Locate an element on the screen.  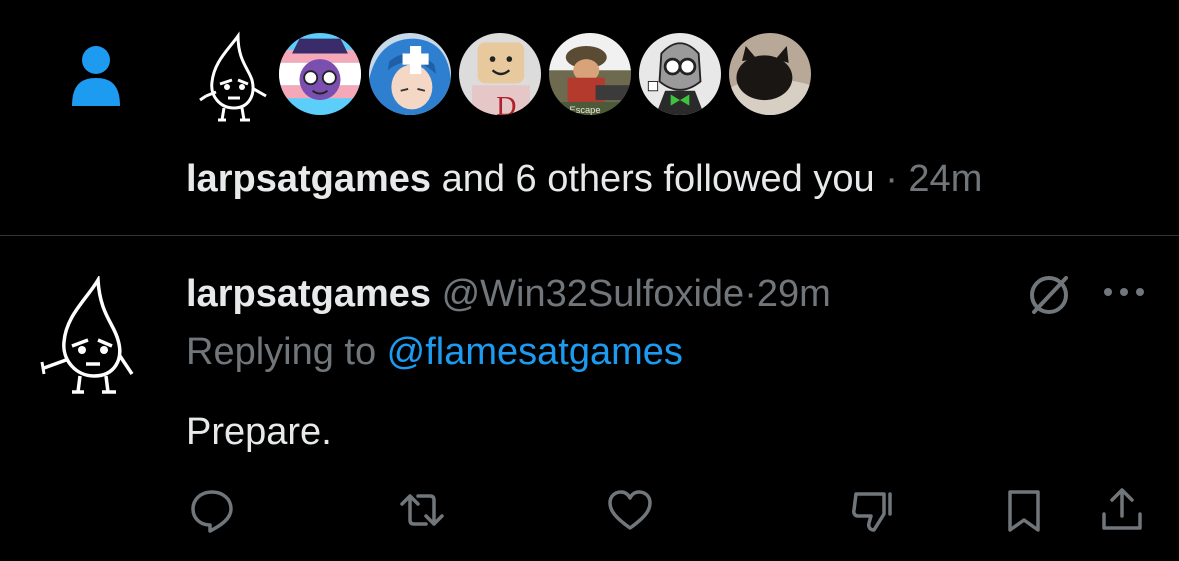
person-icon is located at coordinates (96, 76).